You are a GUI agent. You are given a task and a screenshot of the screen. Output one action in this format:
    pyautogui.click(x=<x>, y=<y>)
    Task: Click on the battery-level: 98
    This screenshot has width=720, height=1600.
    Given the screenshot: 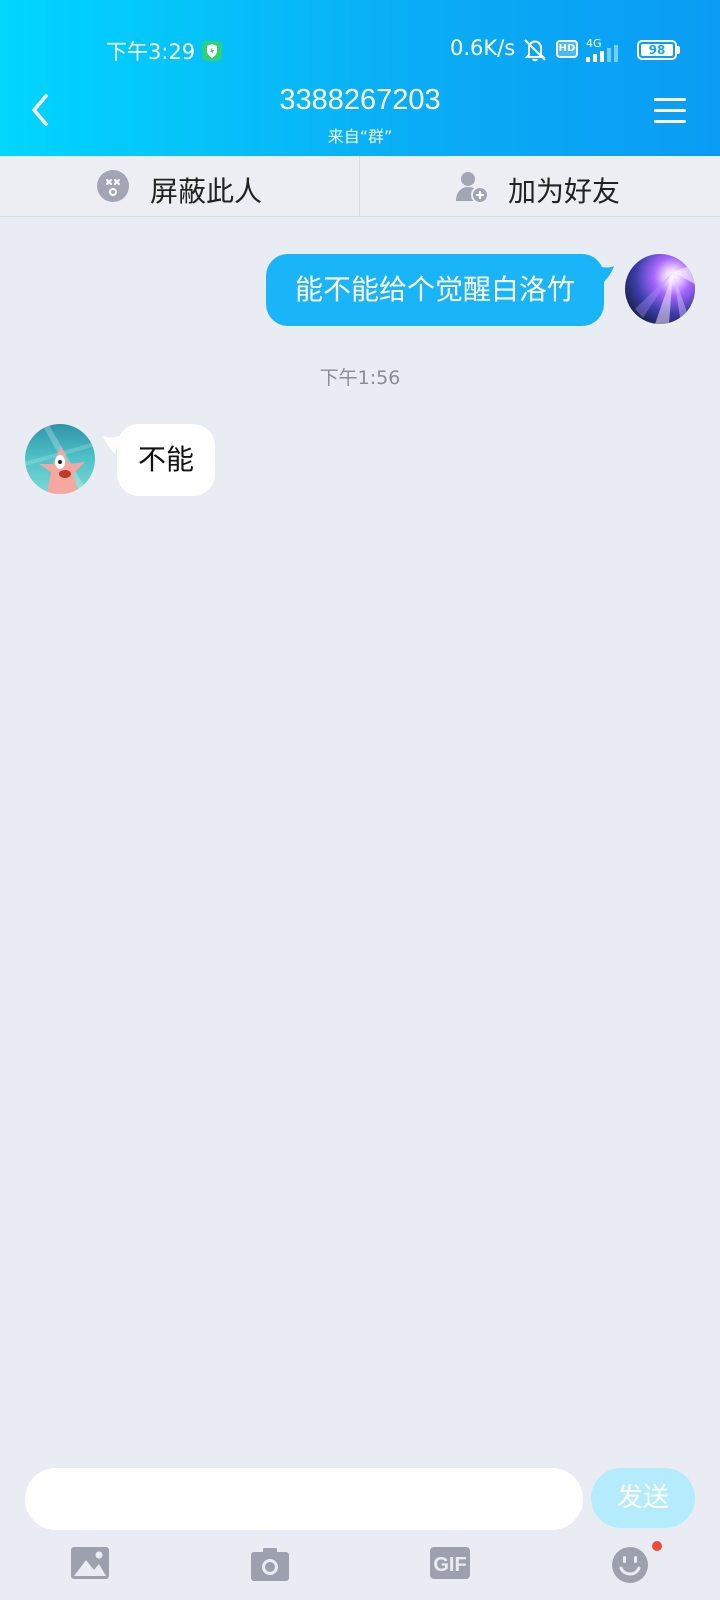 What is the action you would take?
    pyautogui.click(x=657, y=50)
    